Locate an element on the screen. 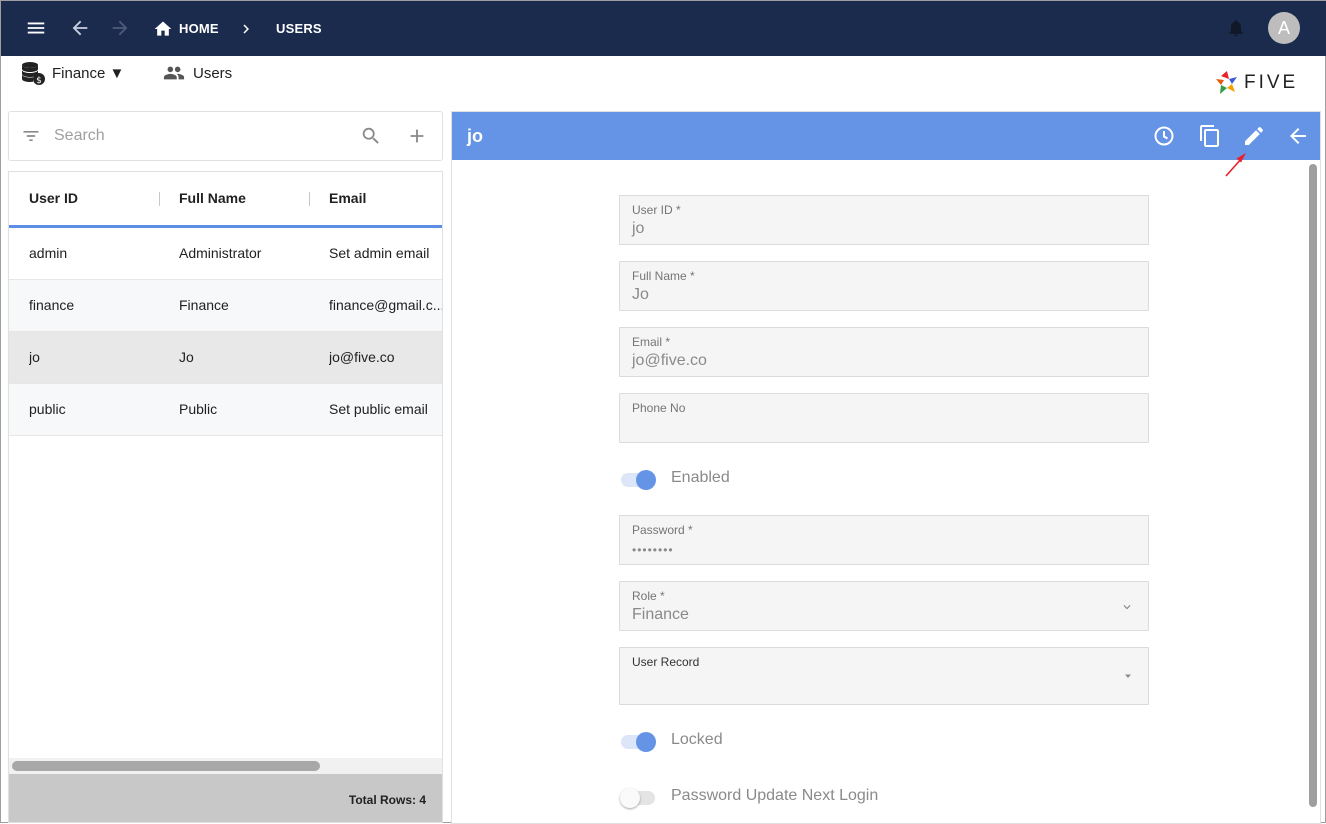 The height and width of the screenshot is (824, 1326). five-logo-icon is located at coordinates (1227, 83).